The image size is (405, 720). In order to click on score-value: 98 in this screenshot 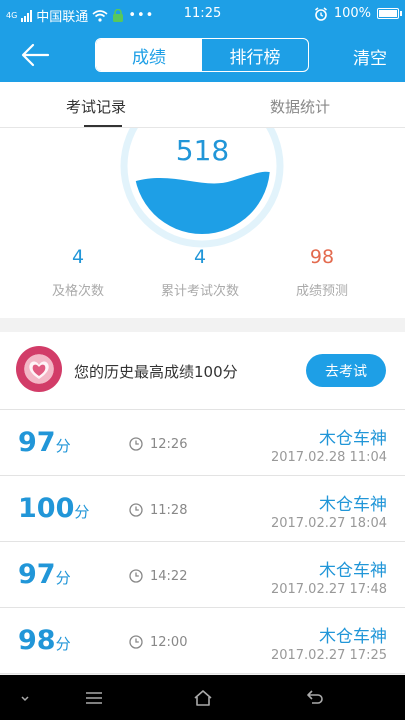, I will do `click(37, 640)`.